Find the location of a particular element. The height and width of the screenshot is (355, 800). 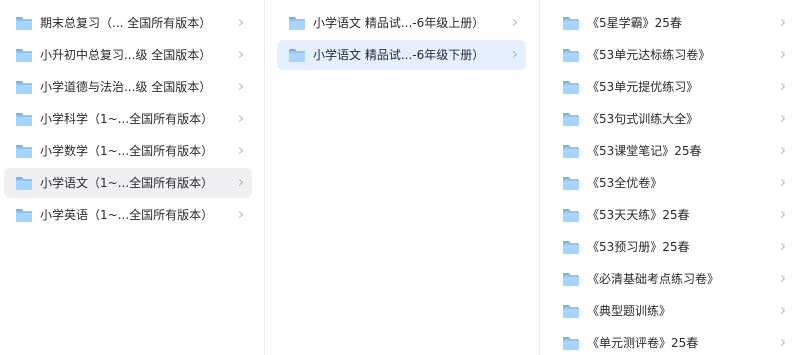

folder-label: 小学道德与法治...级 全国版本） is located at coordinates (126, 87).